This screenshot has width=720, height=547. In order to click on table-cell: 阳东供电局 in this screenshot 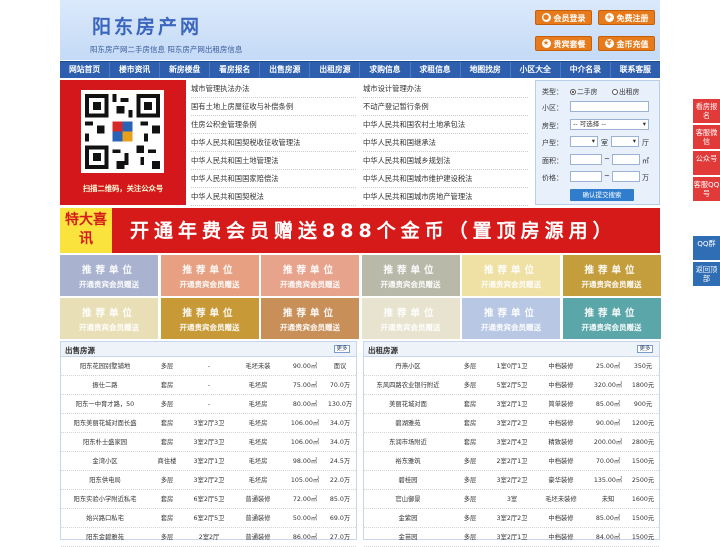, I will do `click(105, 481)`.